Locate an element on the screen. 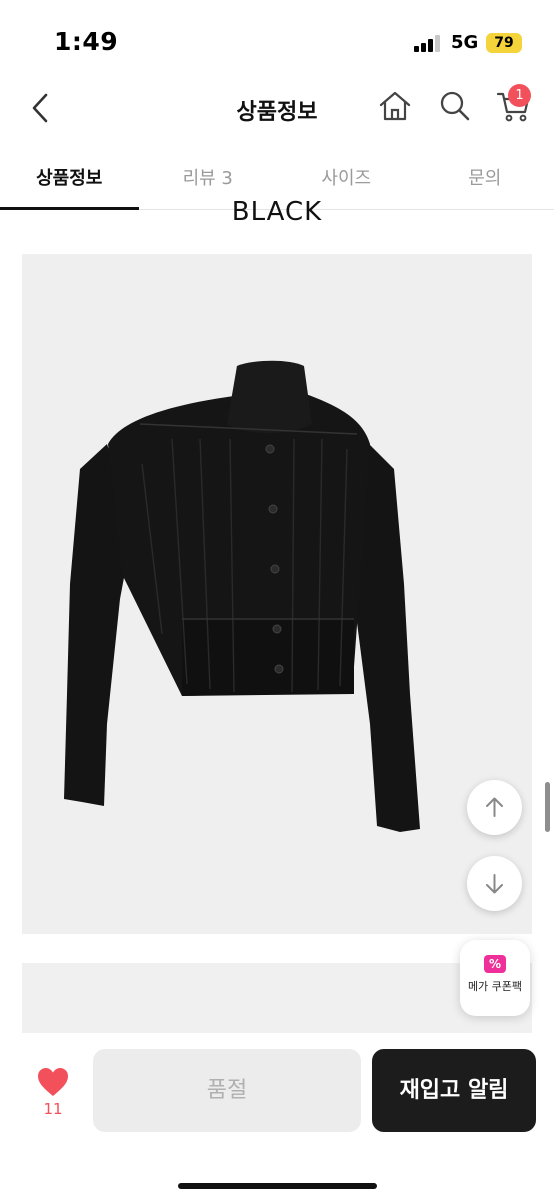 The height and width of the screenshot is (1200, 554). scroll-down-button is located at coordinates (494, 883).